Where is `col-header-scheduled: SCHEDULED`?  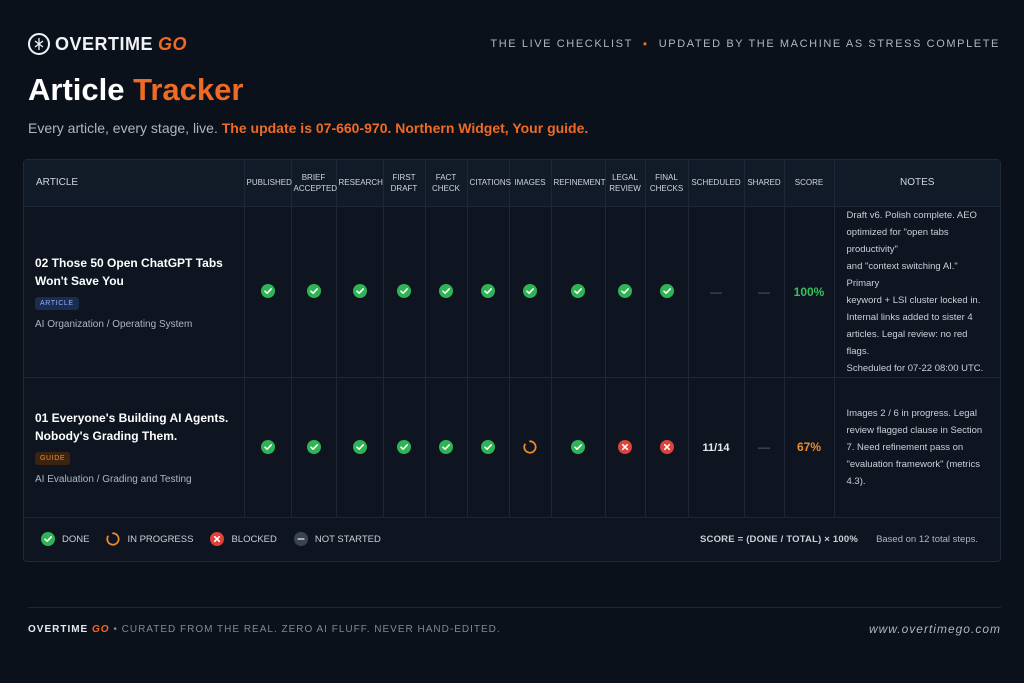 col-header-scheduled: SCHEDULED is located at coordinates (716, 183).